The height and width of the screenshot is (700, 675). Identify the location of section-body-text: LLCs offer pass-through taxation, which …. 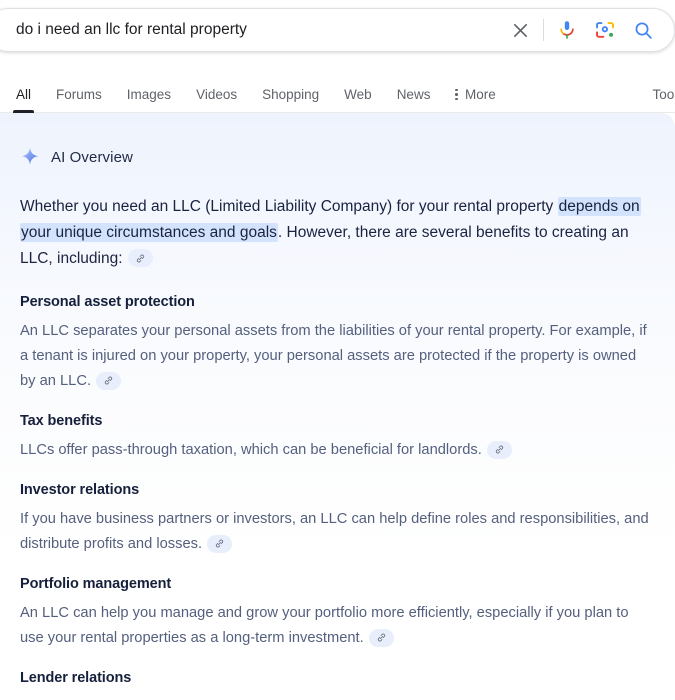
(251, 450).